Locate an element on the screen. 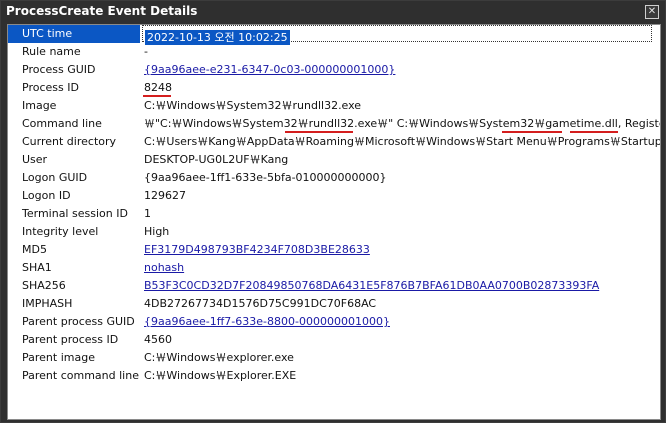  property-row-terminal-session-id: Terminal session ID 1 is located at coordinates (334, 214).